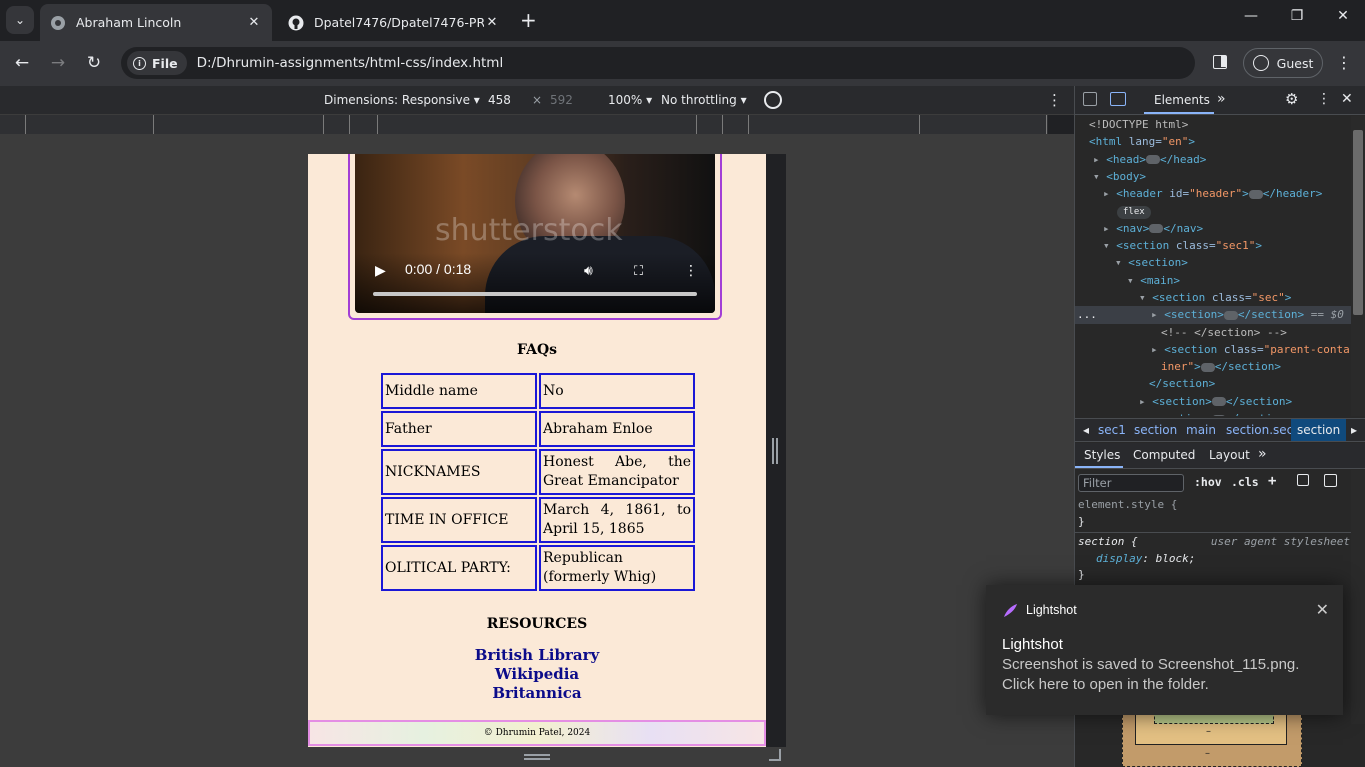 This screenshot has width=1365, height=767. I want to click on devtools-close-icon: ✕, so click(1347, 99).